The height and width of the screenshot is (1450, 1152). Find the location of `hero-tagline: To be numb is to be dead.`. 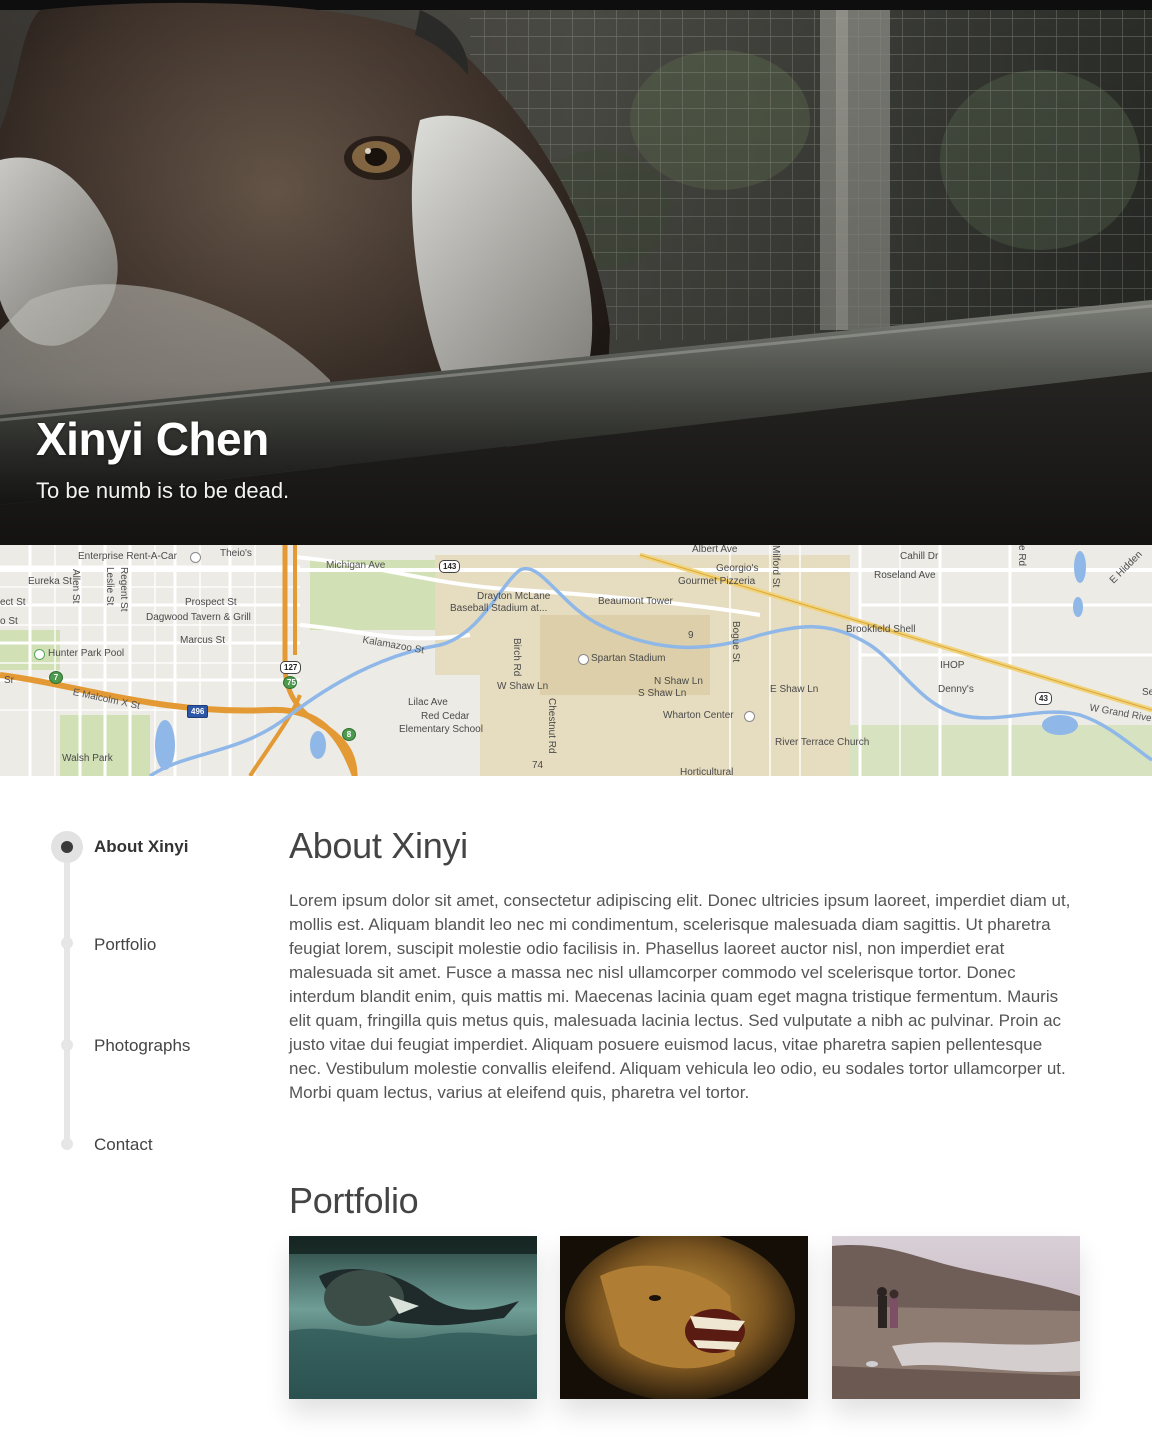

hero-tagline: To be numb is to be dead. is located at coordinates (163, 490).